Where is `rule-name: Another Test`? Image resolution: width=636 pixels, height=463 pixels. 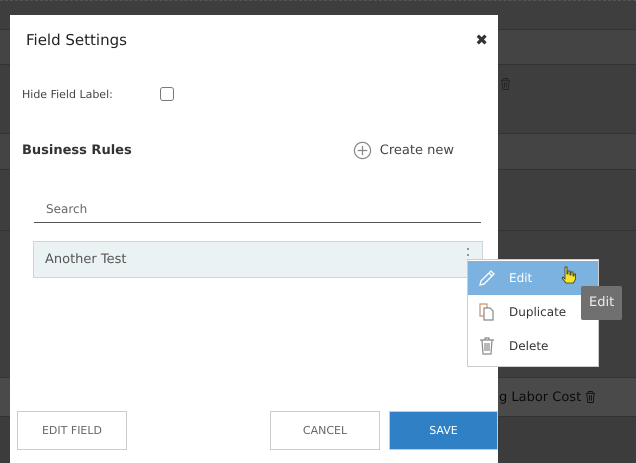 rule-name: Another Test is located at coordinates (85, 259).